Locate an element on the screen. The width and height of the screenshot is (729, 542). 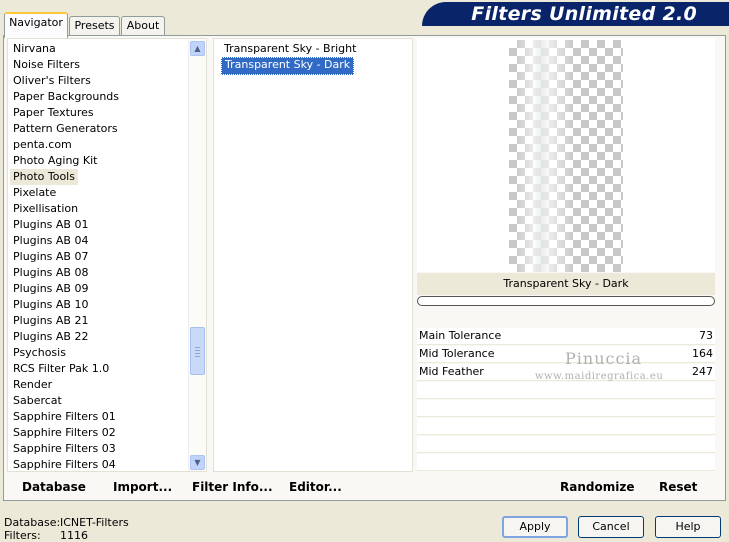
database-value: ICNET-Filters is located at coordinates (94, 522).